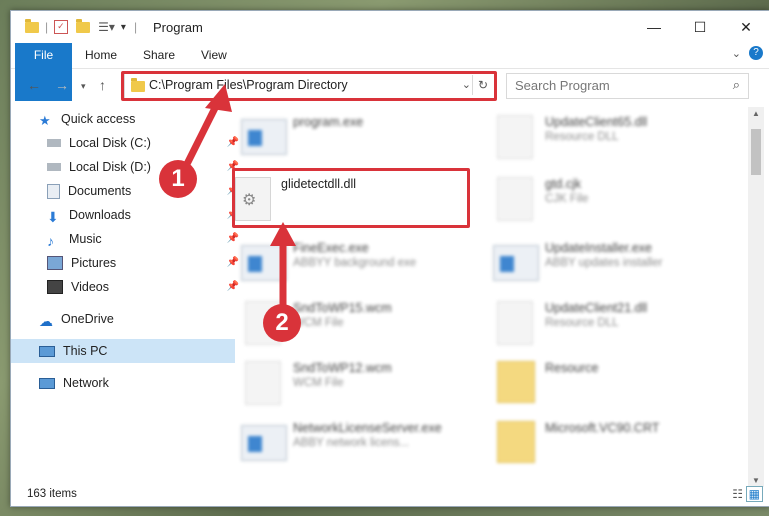 This screenshot has width=769, height=516. Describe the element at coordinates (178, 179) in the screenshot. I see `step-1-badge: 1` at that location.